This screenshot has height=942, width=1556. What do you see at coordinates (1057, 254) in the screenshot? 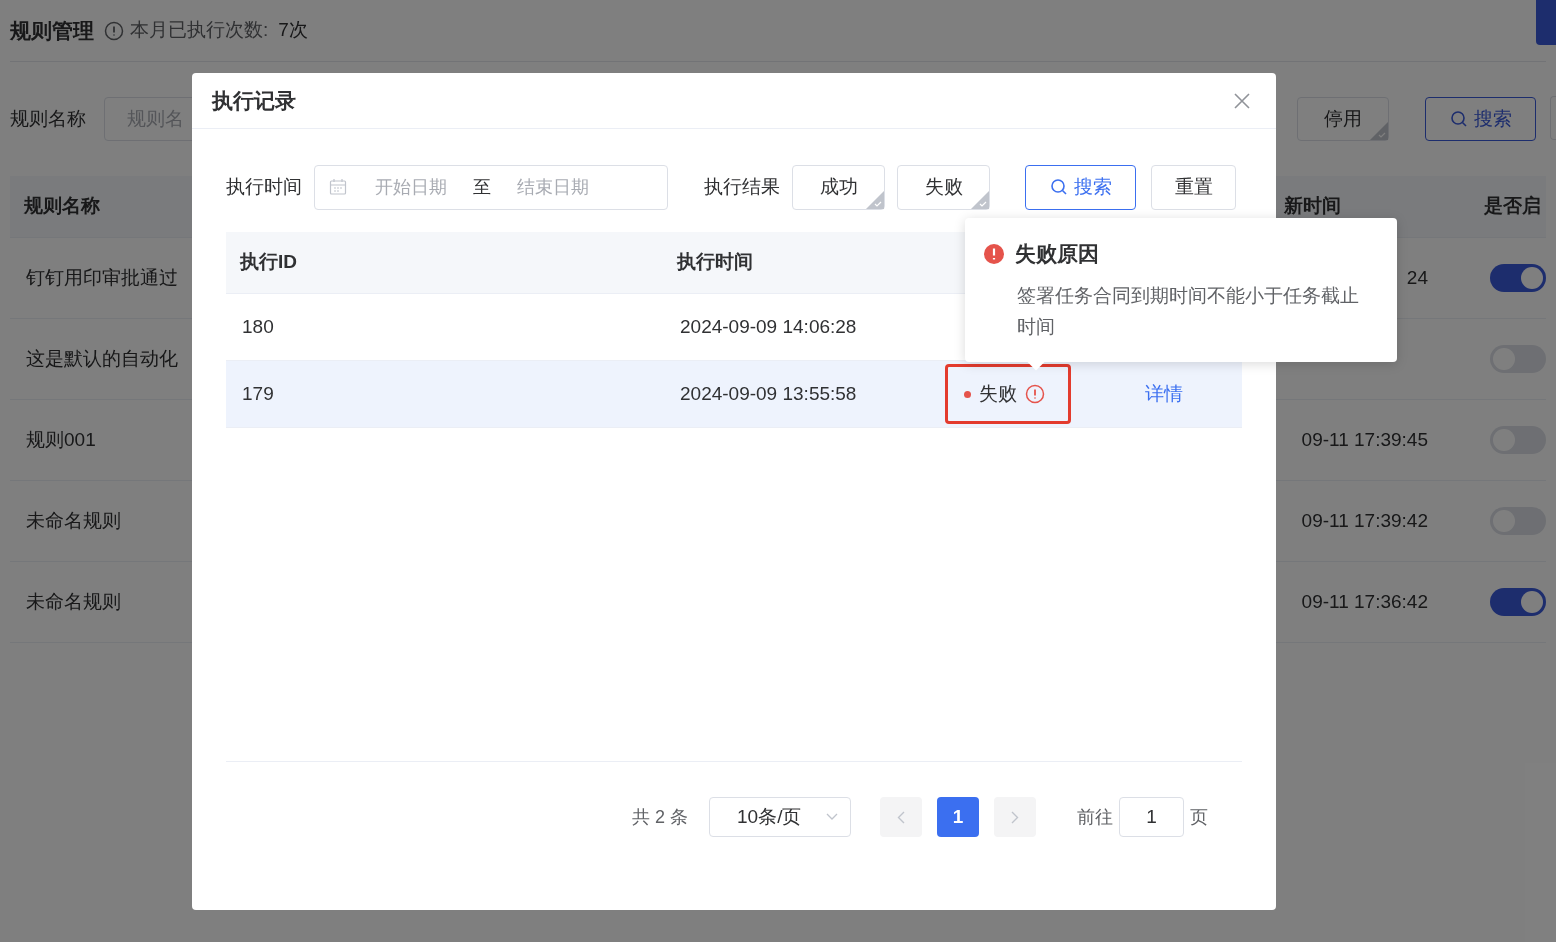
I see `tooltip-title: 失败原因` at bounding box center [1057, 254].